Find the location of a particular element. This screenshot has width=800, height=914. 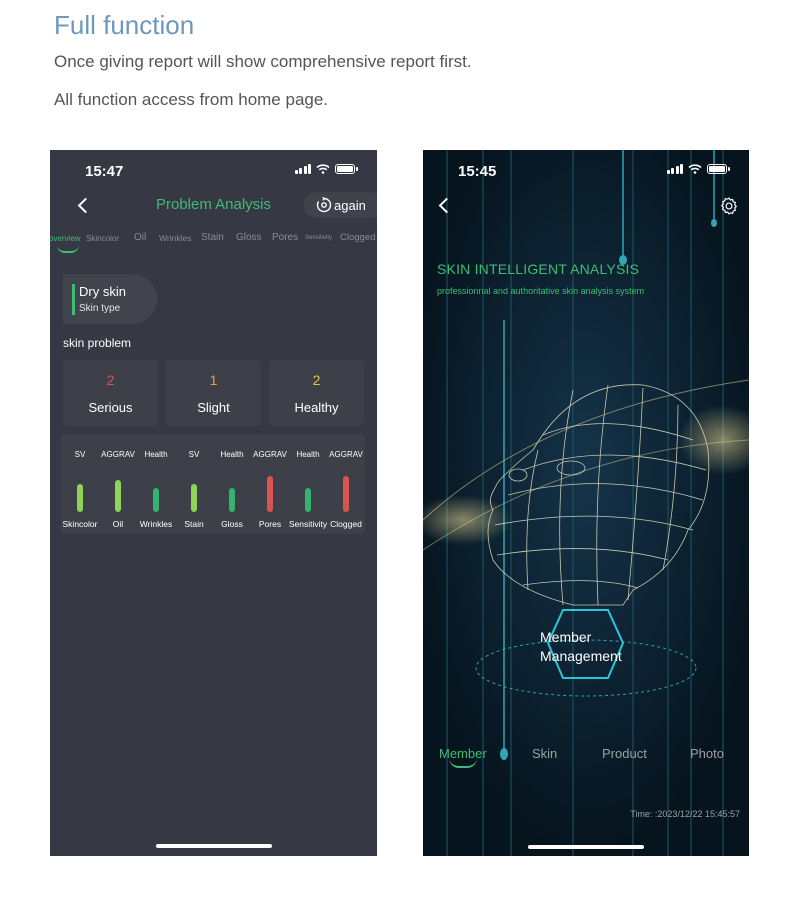

skin-type-value: Dry skin is located at coordinates (102, 291).